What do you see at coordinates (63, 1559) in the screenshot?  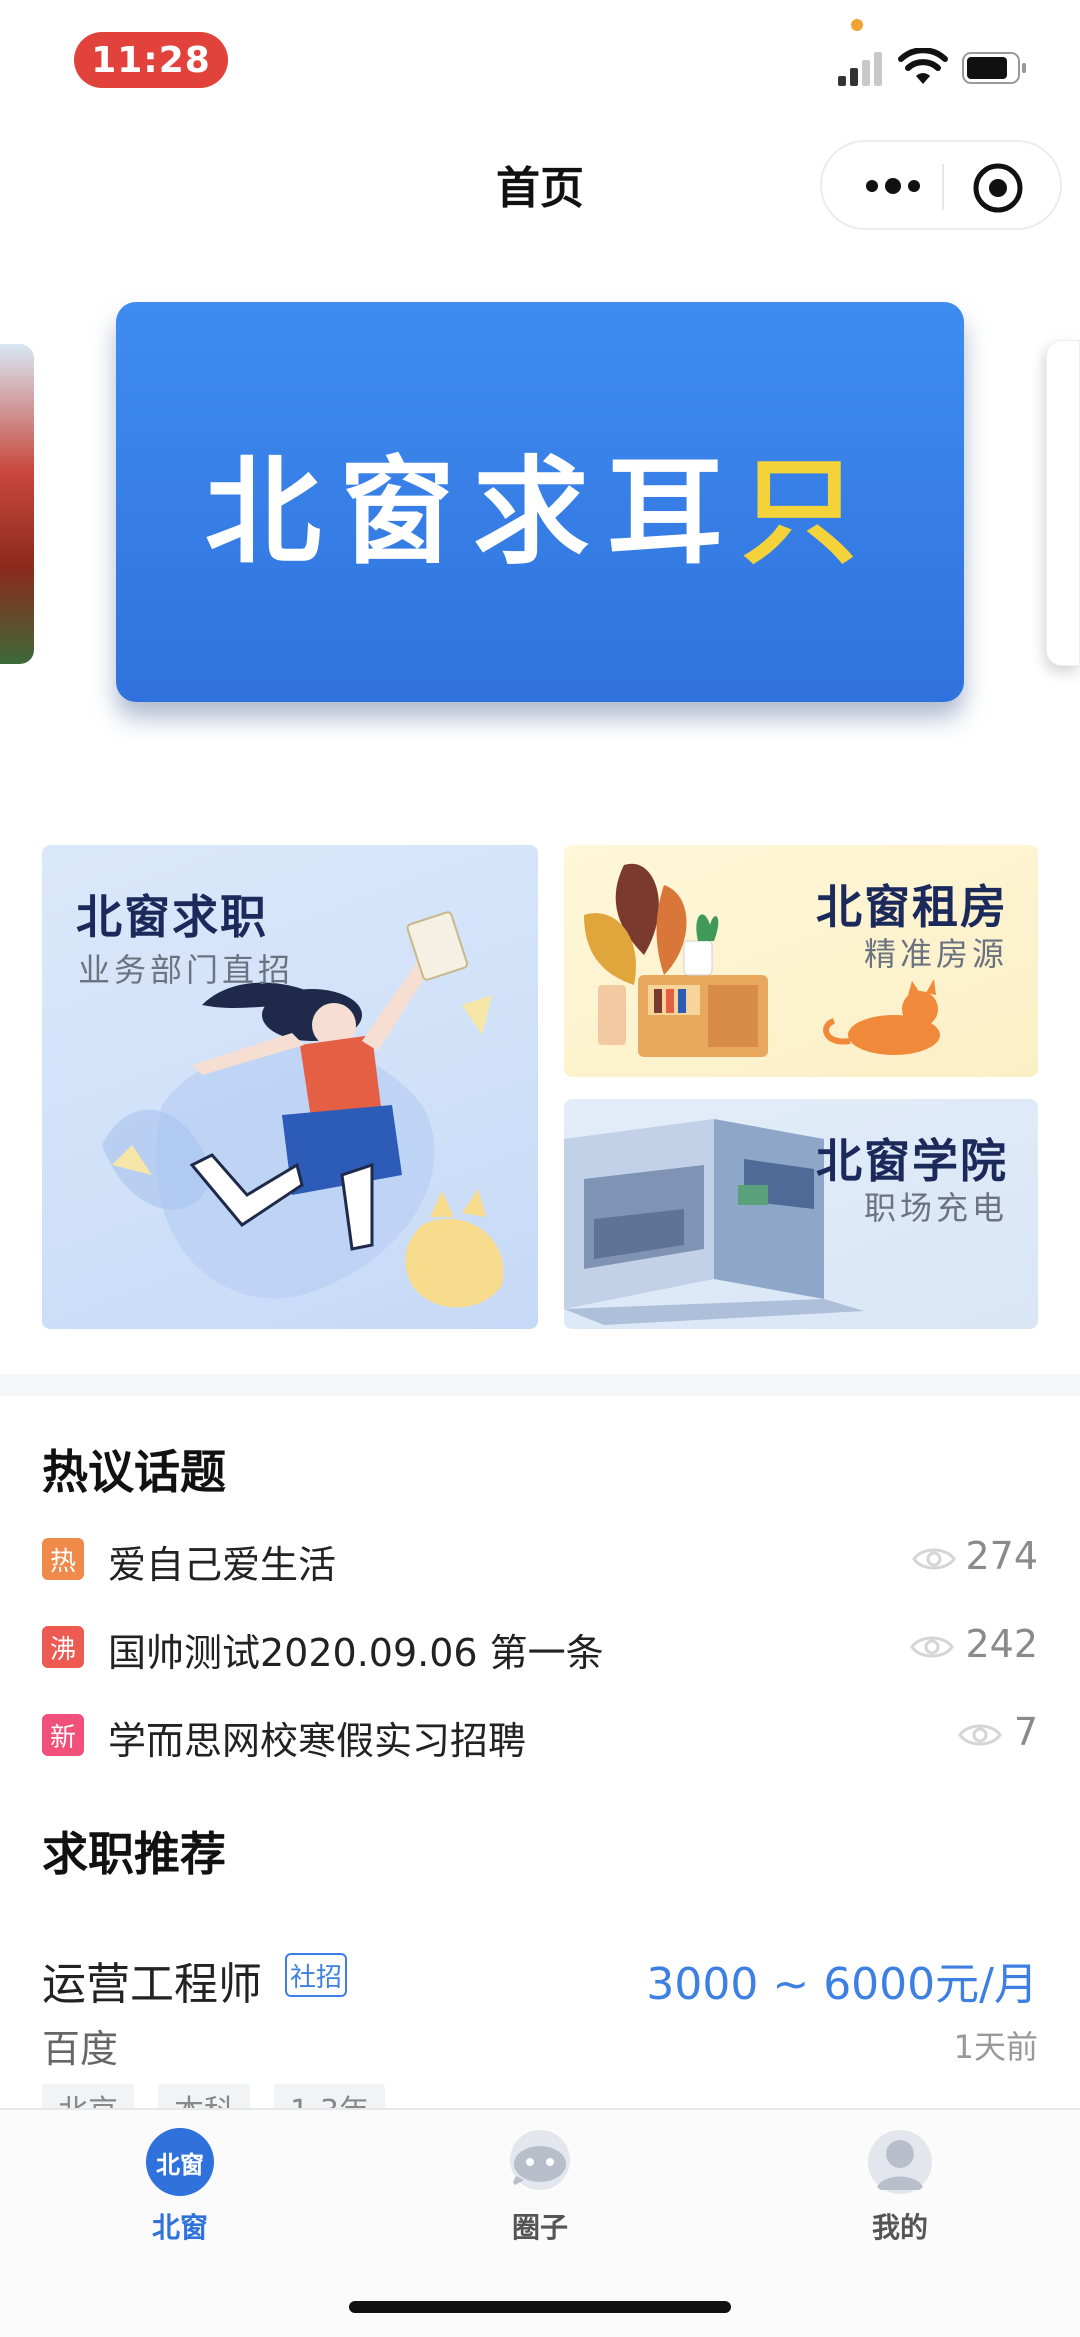 I see `topic-badge-hot: 热` at bounding box center [63, 1559].